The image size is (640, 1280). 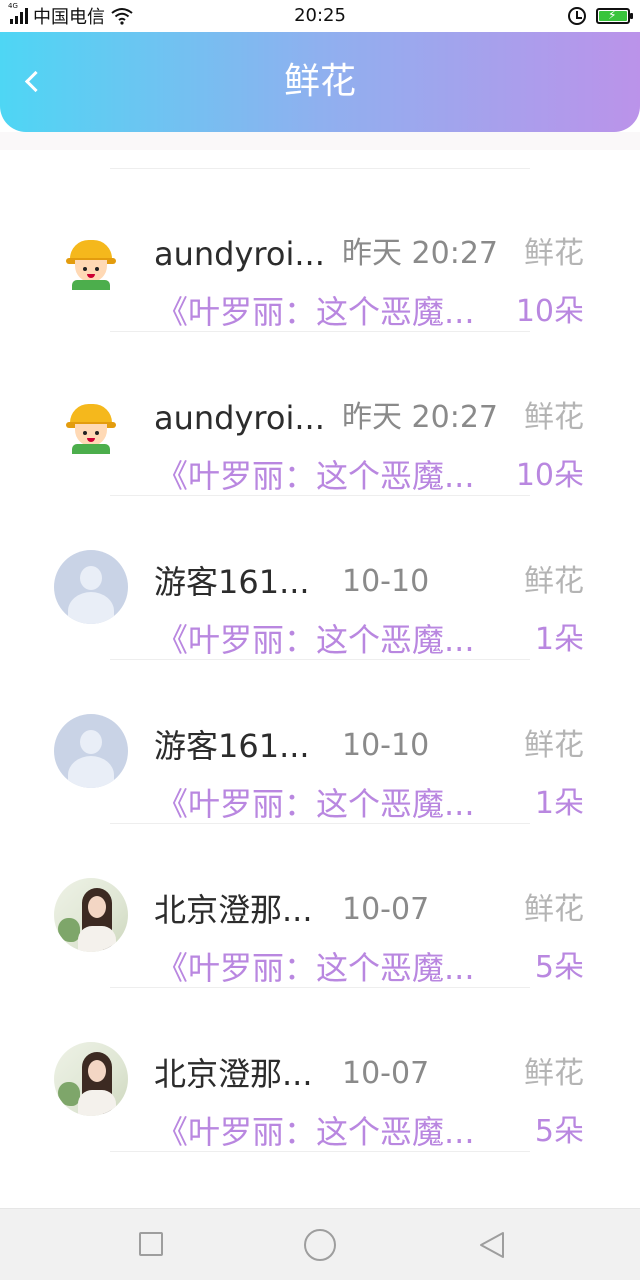 I want to click on status-time: 20:25, so click(x=320, y=15).